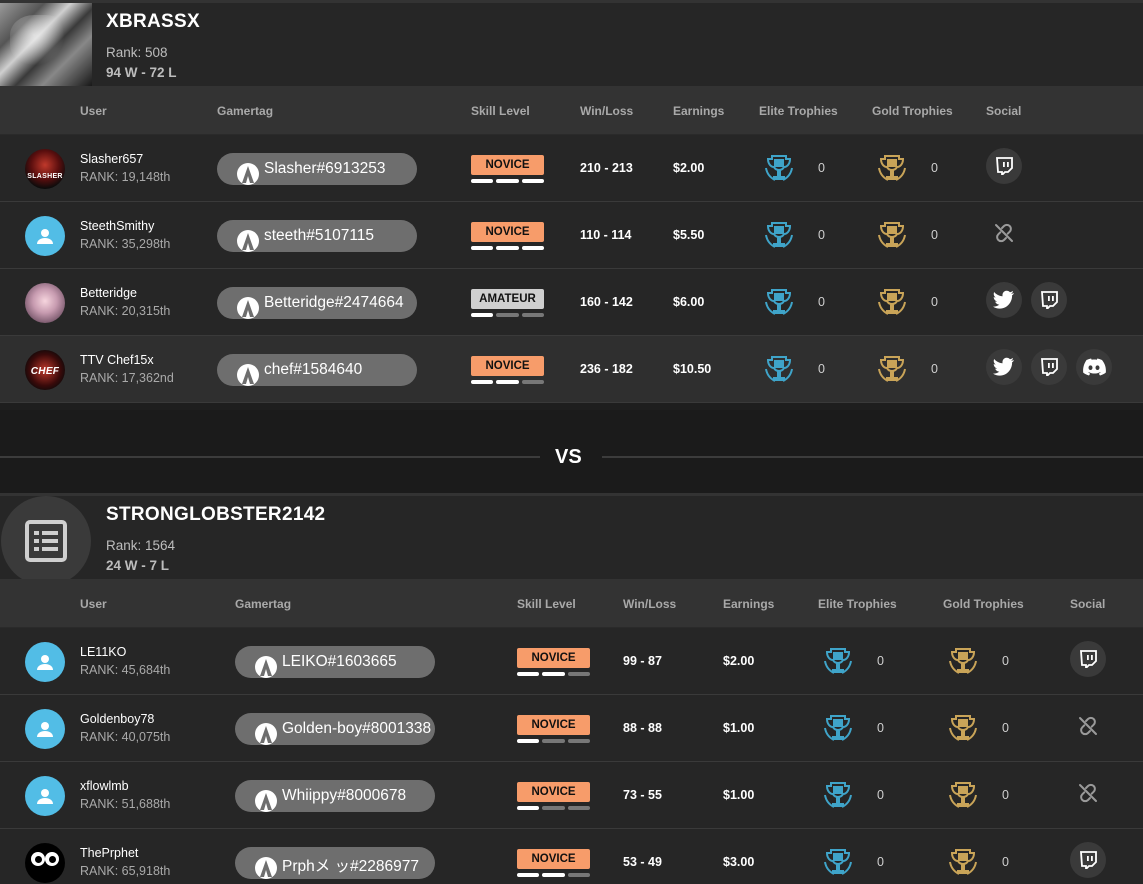 The width and height of the screenshot is (1143, 884). Describe the element at coordinates (507, 299) in the screenshot. I see `skill-badge: AMATEUR` at that location.